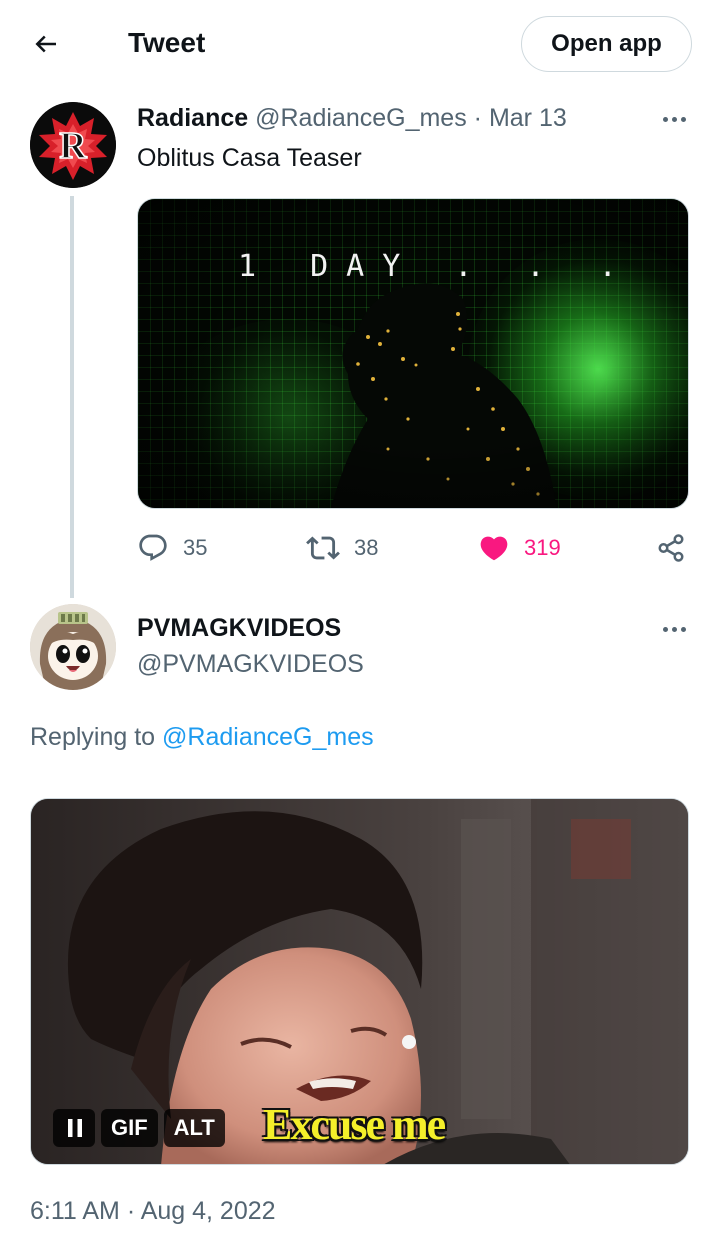 The height and width of the screenshot is (1240, 719). I want to click on arrow-left-icon, so click(45, 44).